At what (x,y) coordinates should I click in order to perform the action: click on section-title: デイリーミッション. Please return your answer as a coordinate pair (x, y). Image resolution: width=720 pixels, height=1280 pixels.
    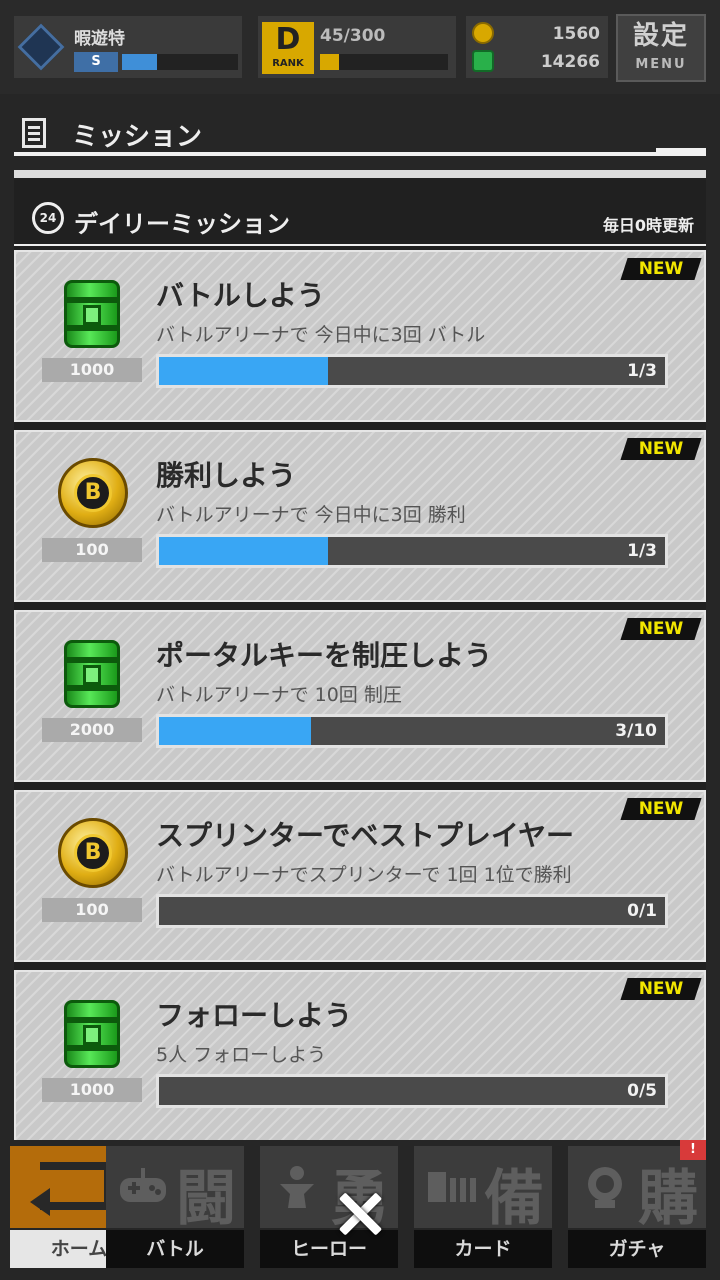
    Looking at the image, I should click on (182, 224).